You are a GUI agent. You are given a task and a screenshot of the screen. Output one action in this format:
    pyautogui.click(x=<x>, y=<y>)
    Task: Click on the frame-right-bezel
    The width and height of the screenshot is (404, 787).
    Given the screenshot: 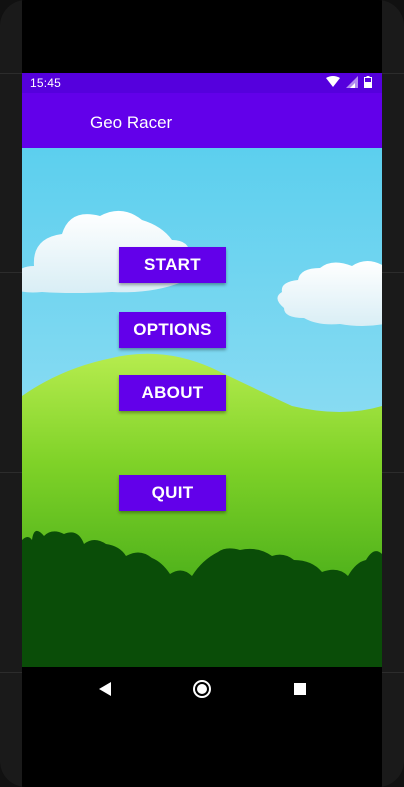 What is the action you would take?
    pyautogui.click(x=393, y=393)
    